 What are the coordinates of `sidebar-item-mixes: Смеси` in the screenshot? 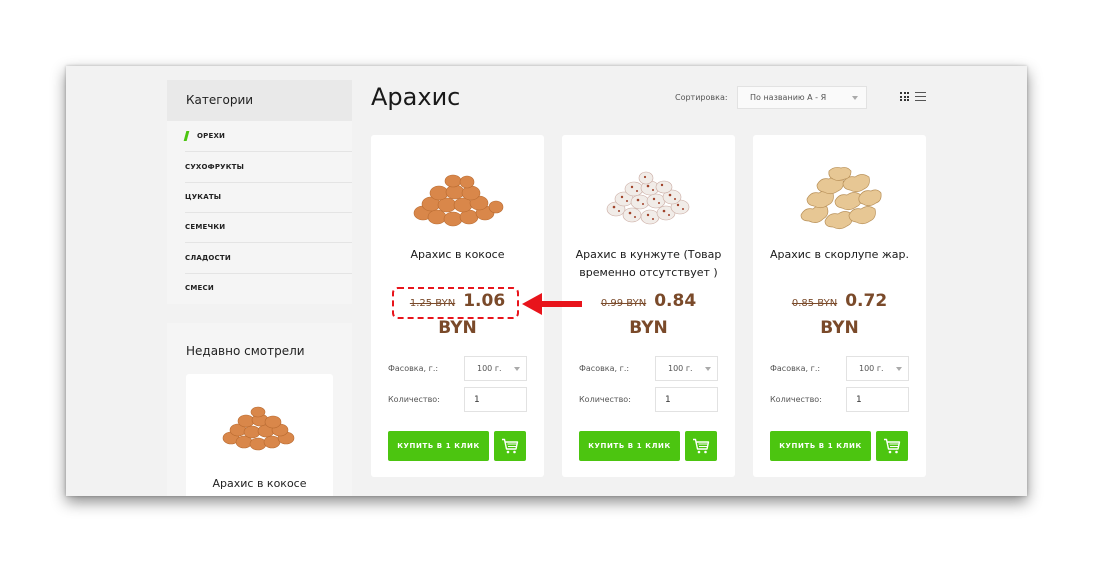 It's located at (268, 288).